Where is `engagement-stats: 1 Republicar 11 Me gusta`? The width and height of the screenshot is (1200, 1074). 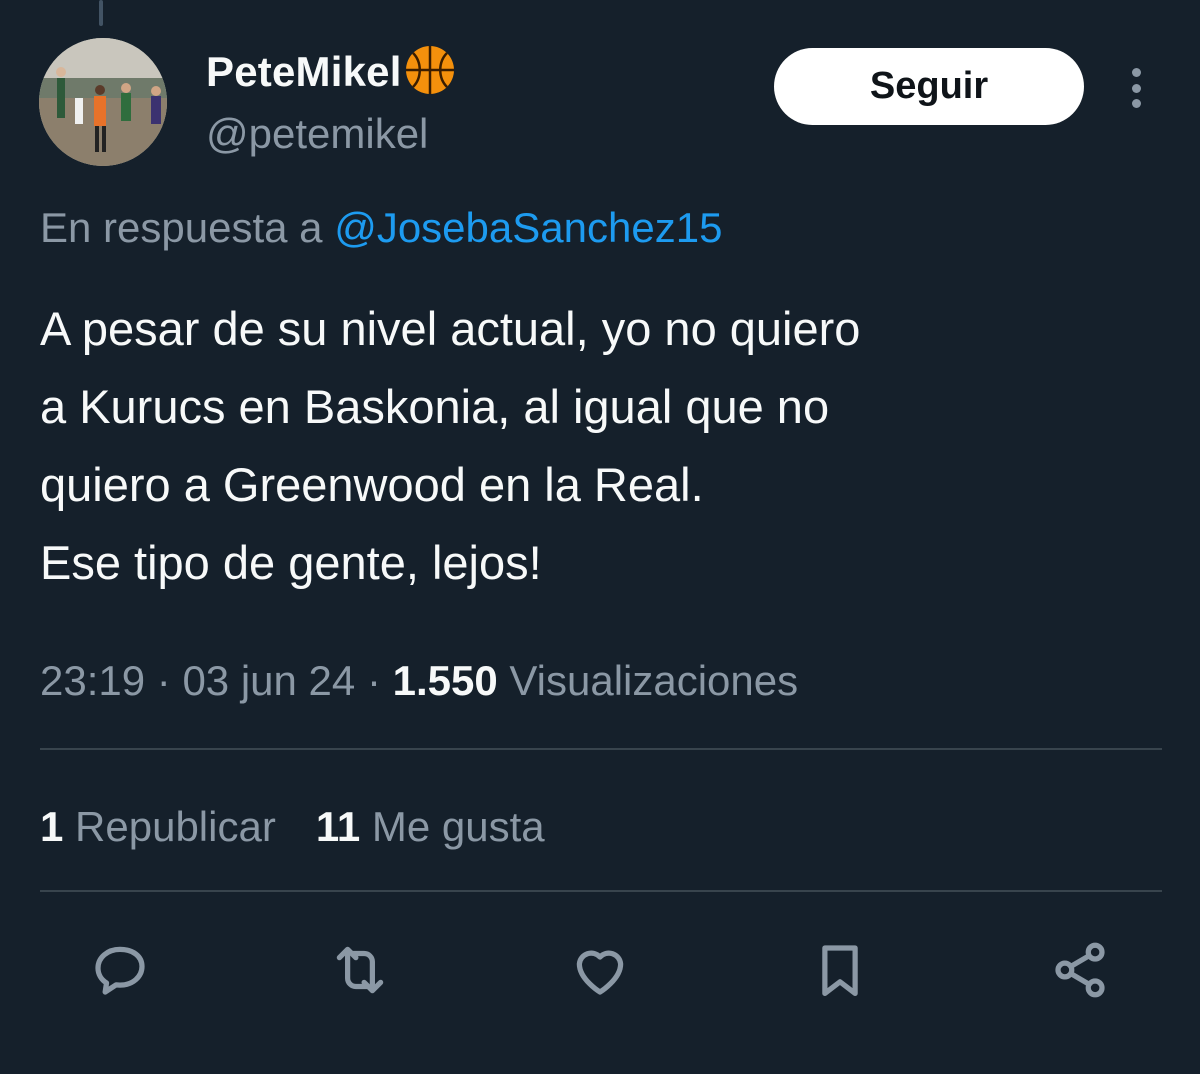 engagement-stats: 1 Republicar 11 Me gusta is located at coordinates (292, 827).